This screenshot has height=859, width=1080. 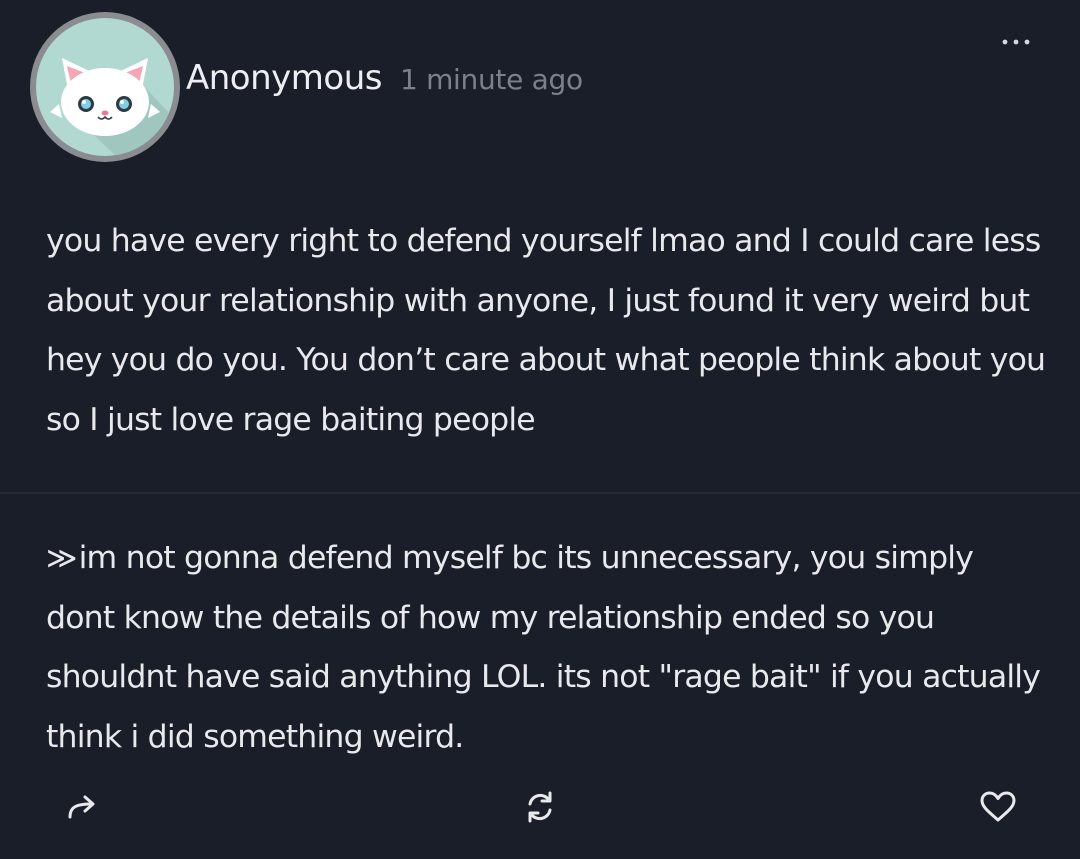 I want to click on post-timestamp: 1 minute ago, so click(x=491, y=79).